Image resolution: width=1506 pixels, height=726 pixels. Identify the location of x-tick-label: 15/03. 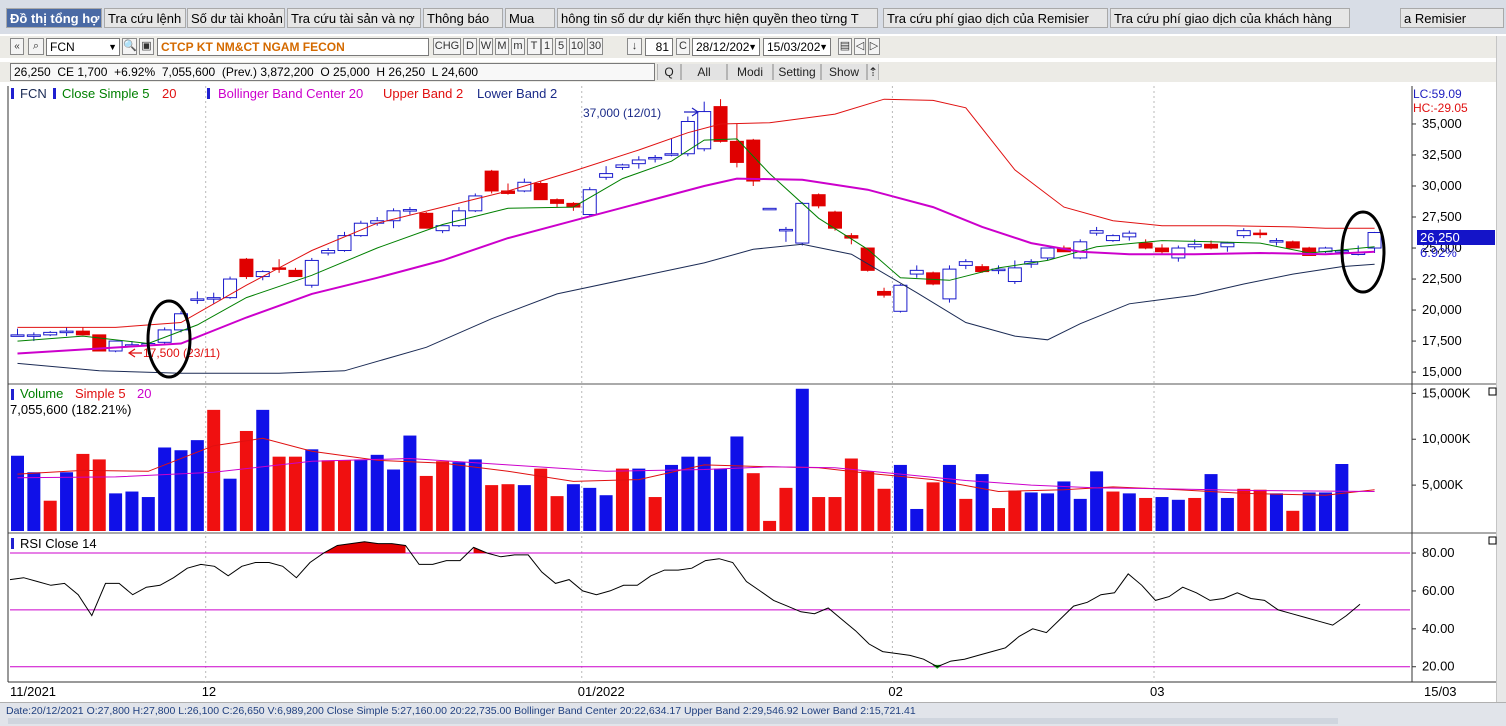
(1440, 691).